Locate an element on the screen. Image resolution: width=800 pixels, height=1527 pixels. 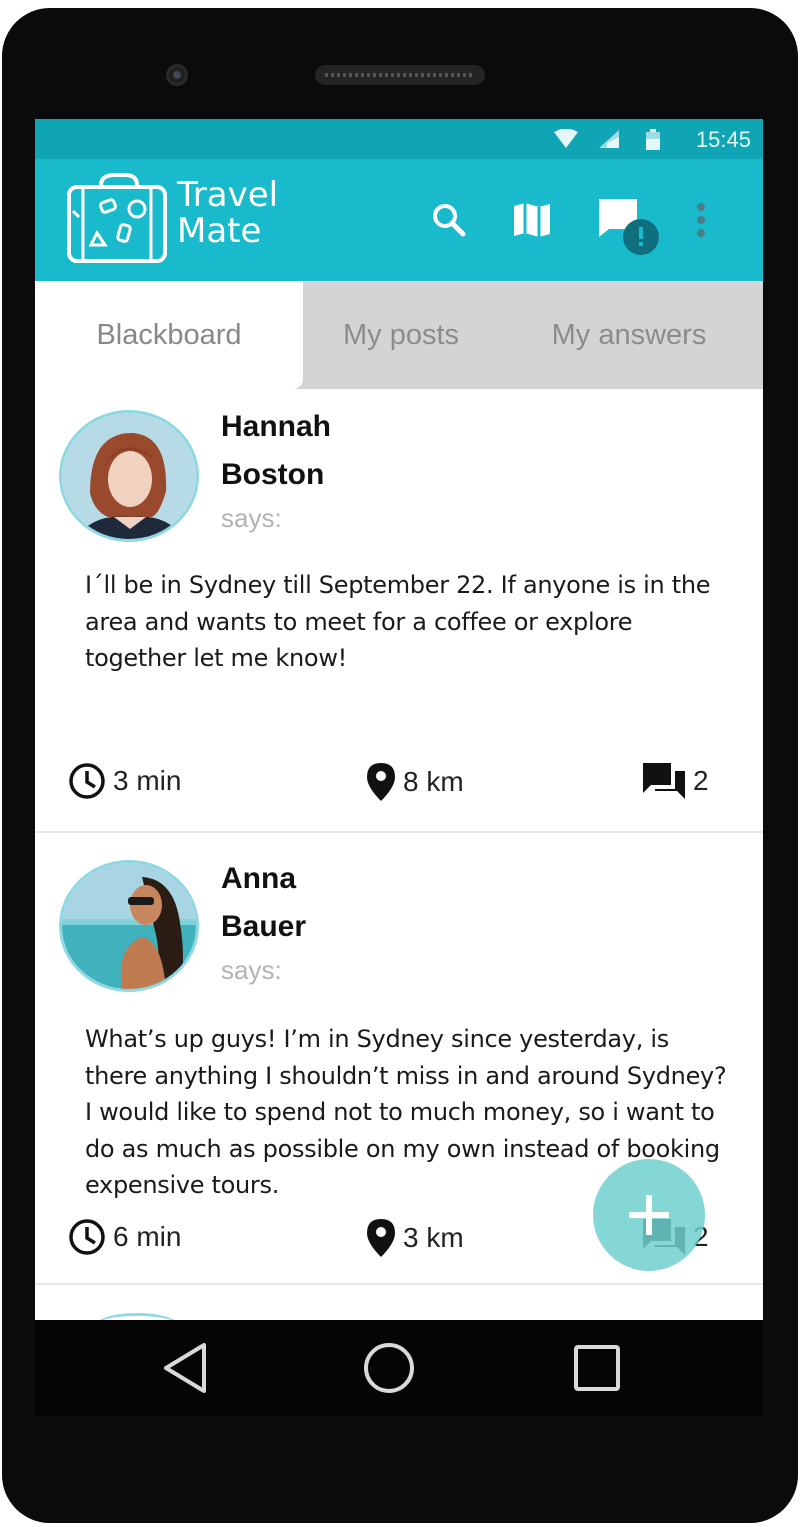
wifi-icon is located at coordinates (566, 138).